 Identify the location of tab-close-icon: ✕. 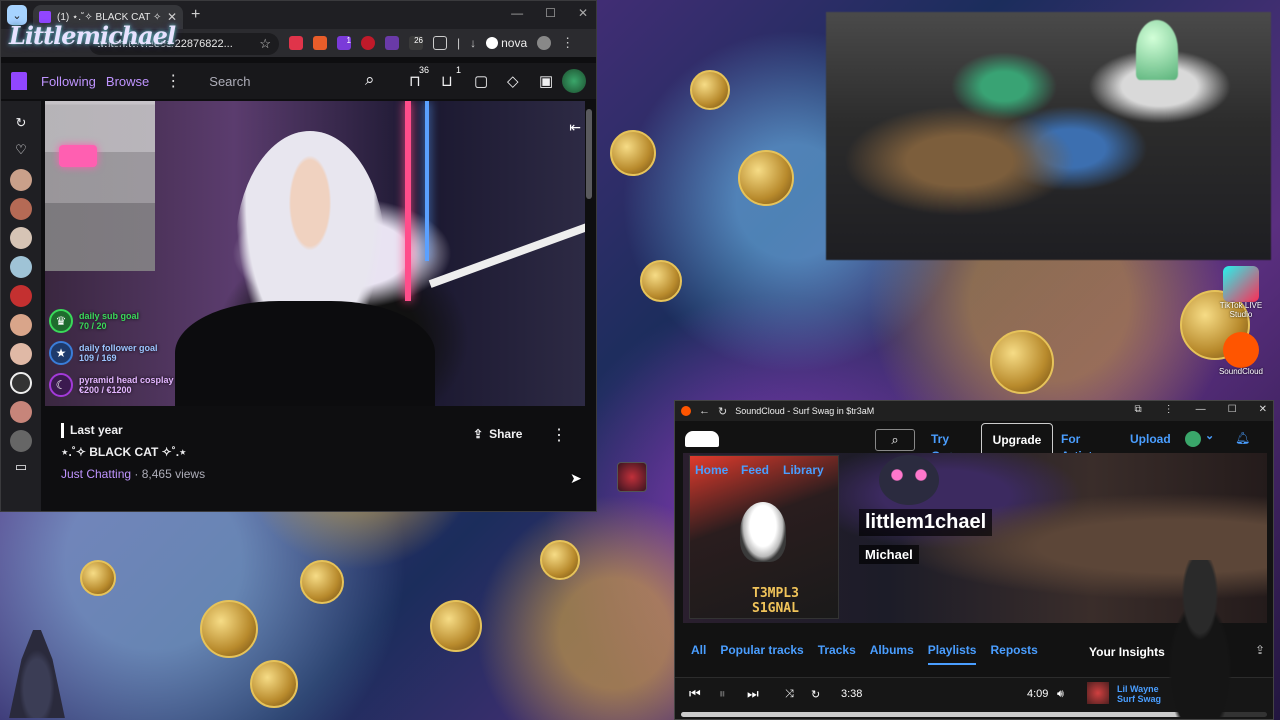
(172, 17).